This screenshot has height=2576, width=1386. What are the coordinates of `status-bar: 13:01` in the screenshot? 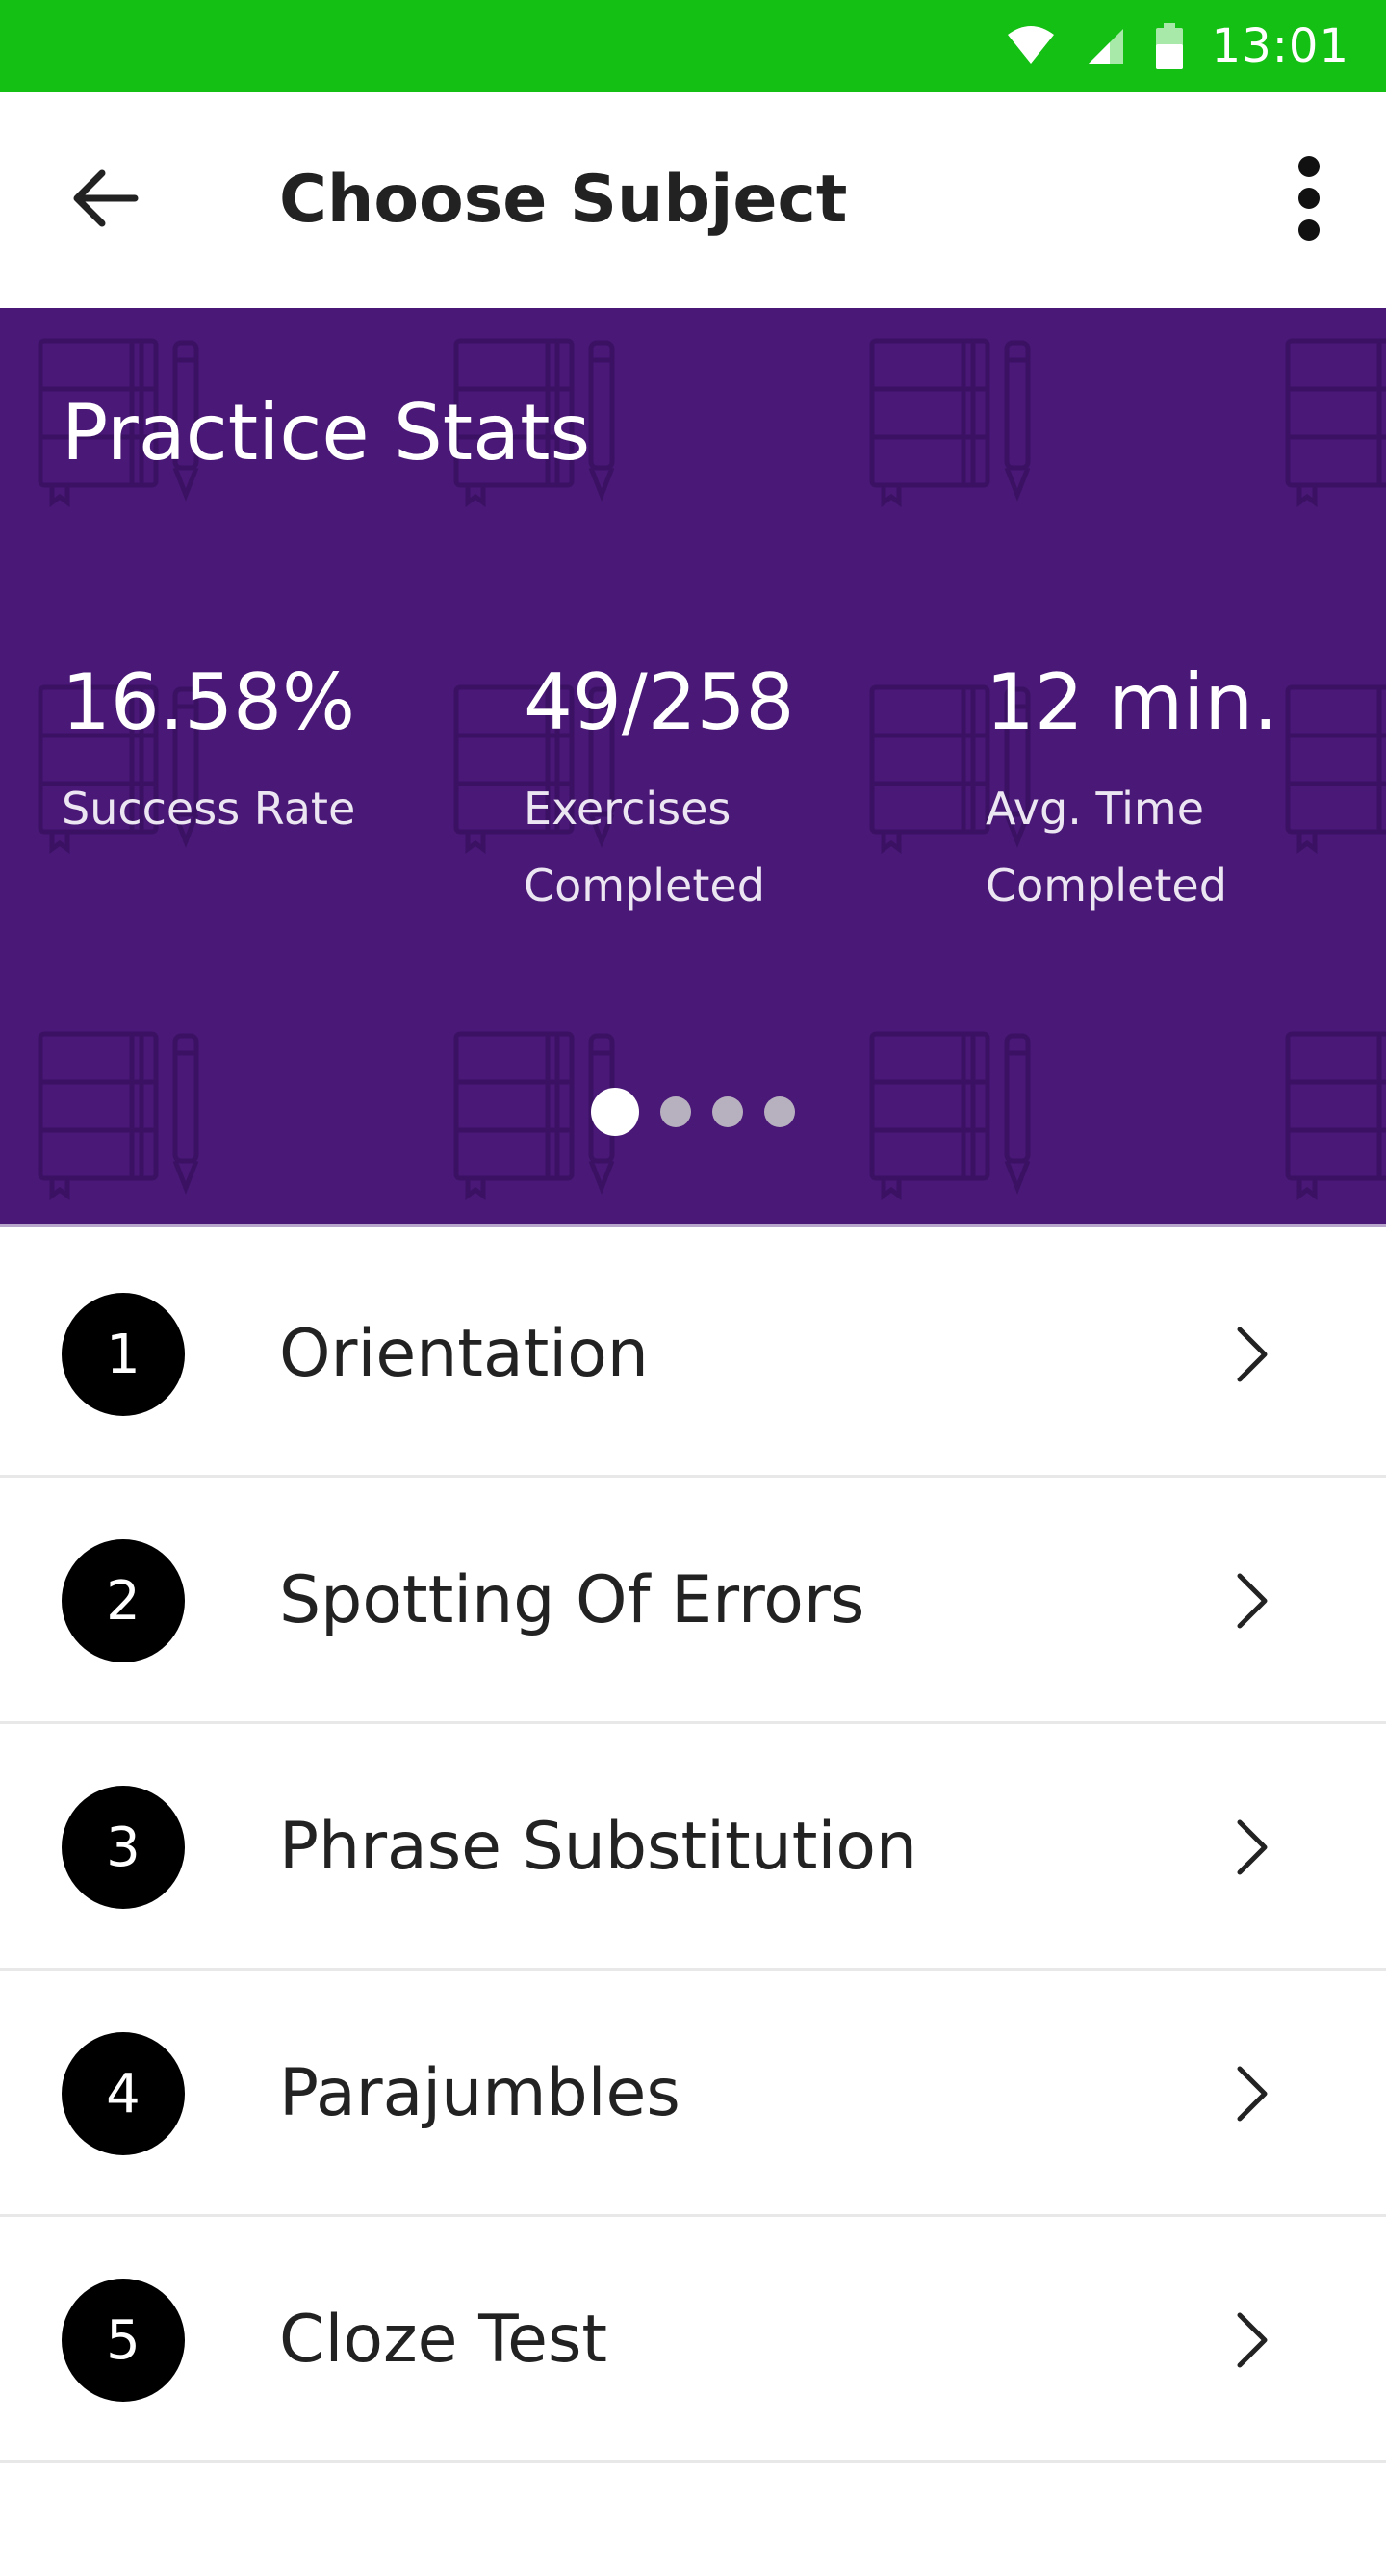 It's located at (693, 46).